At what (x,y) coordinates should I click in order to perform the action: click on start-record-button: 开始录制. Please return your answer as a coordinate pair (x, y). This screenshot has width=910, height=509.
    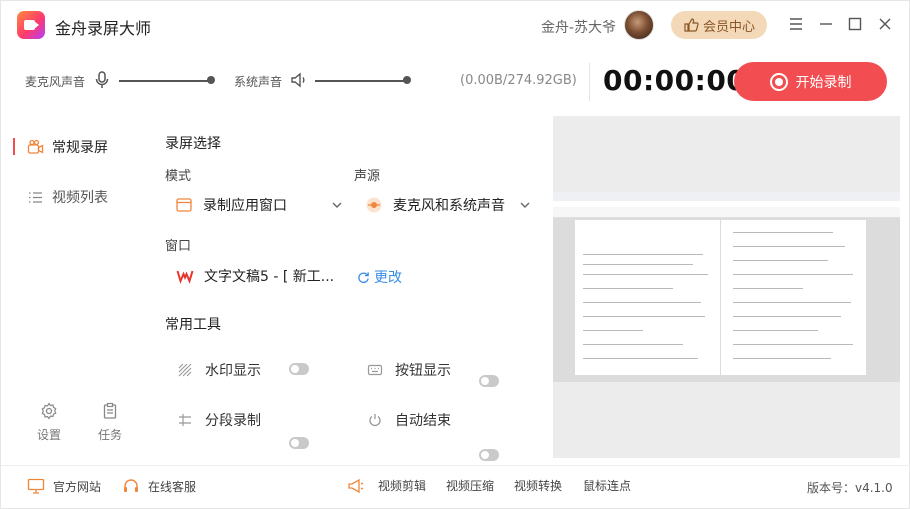
    Looking at the image, I should click on (810, 81).